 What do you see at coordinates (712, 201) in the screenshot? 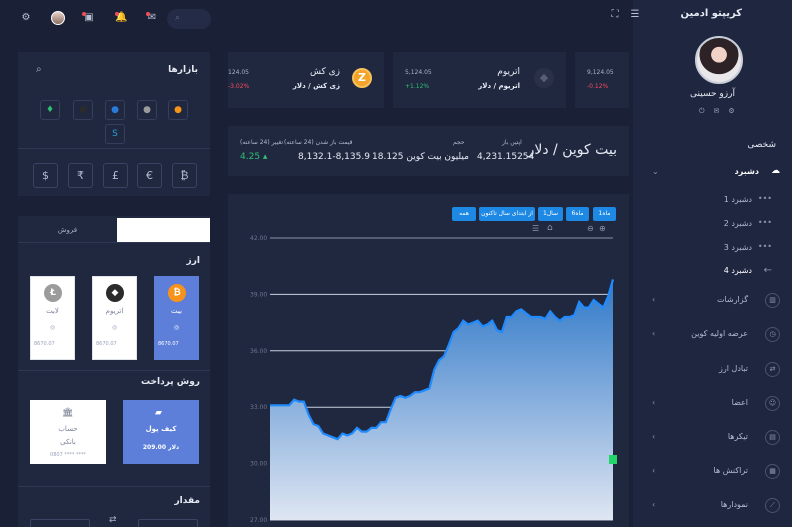
I see `sidebar-sub-1: دشبرد 1 •••` at bounding box center [712, 201].